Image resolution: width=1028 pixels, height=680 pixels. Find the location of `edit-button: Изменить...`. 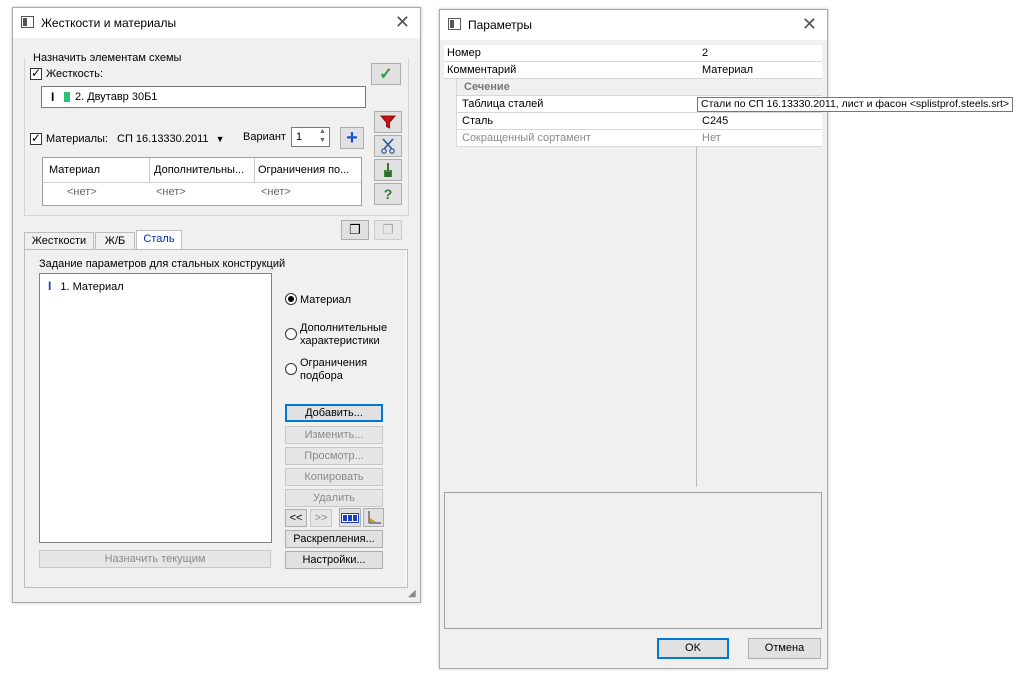

edit-button: Изменить... is located at coordinates (334, 435).